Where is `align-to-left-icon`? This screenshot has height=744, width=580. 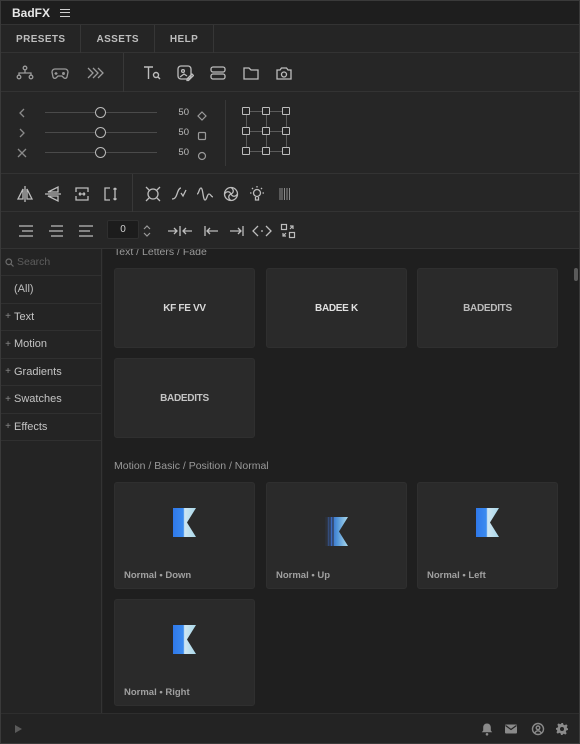 align-to-left-icon is located at coordinates (211, 231).